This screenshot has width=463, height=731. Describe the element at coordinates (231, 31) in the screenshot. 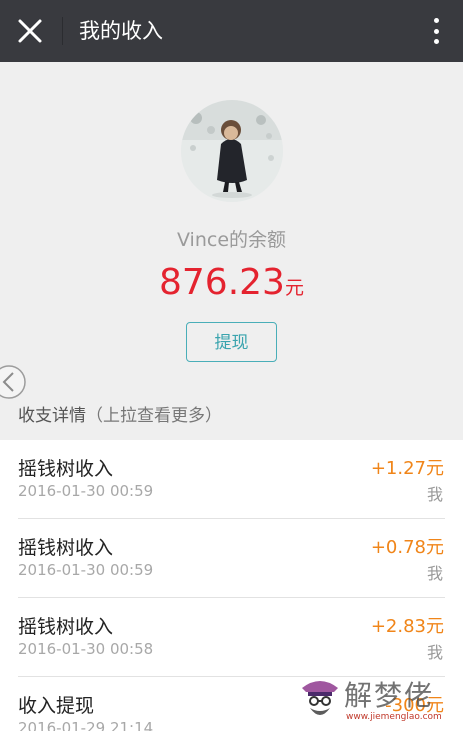

I see `top-bar: 我的收入` at that location.